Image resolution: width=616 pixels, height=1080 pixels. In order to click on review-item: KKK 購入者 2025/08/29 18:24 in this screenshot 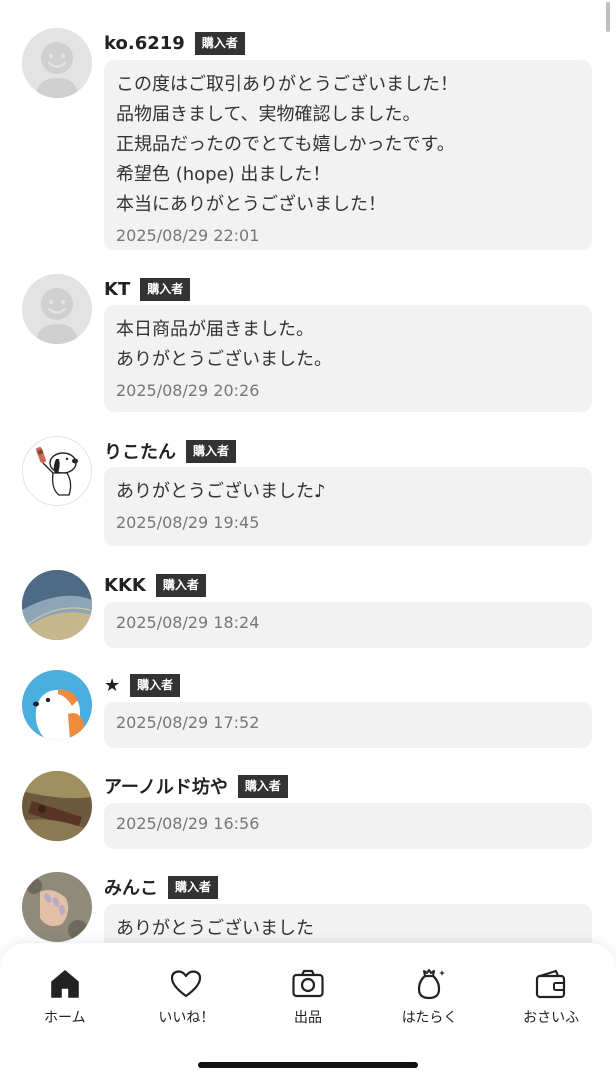, I will do `click(307, 609)`.